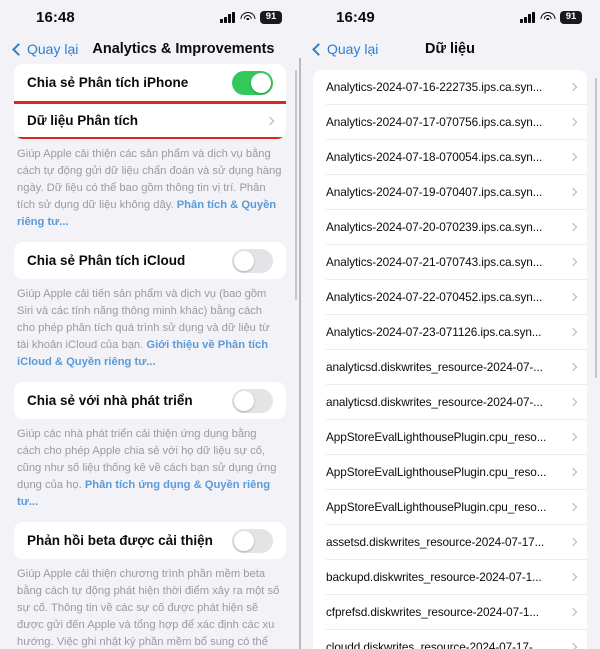 This screenshot has width=600, height=649. What do you see at coordinates (106, 261) in the screenshot?
I see `row-label: Chia sẻ Phân tích iCloud` at bounding box center [106, 261].